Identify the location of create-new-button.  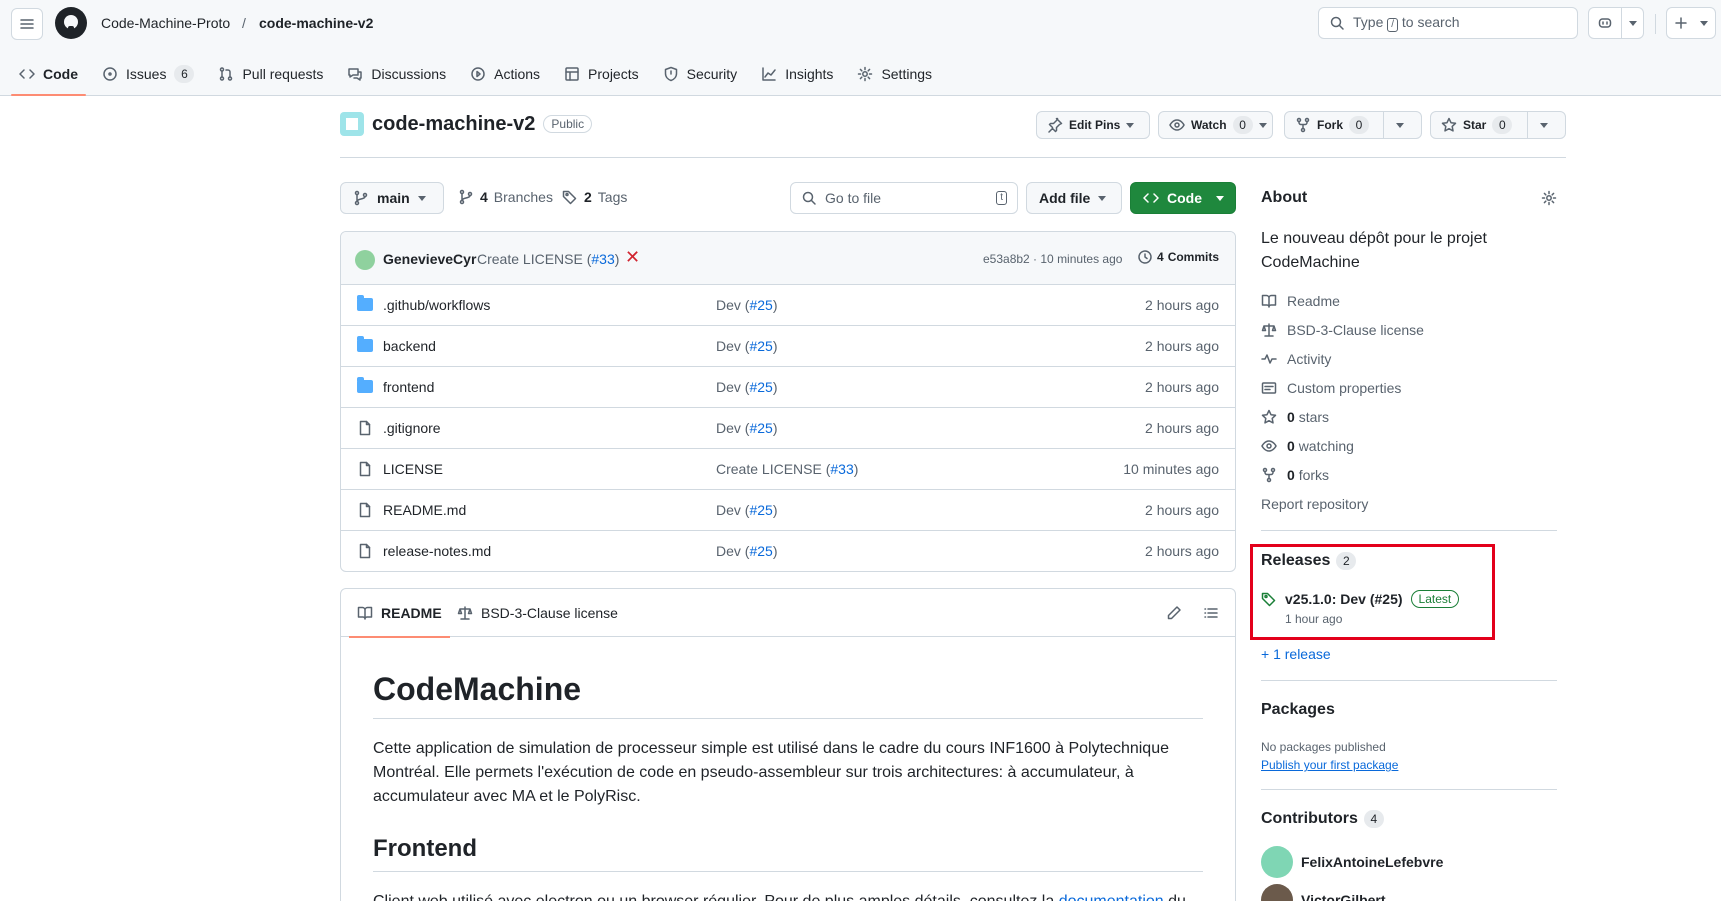
(1691, 23).